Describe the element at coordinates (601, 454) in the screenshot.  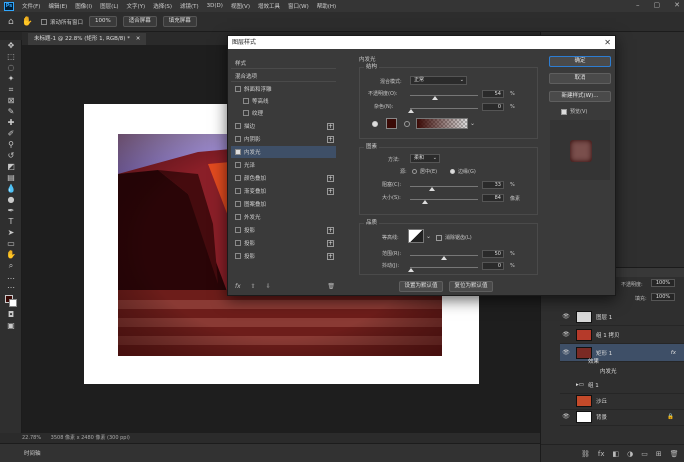
I see `fx-icon: fx` at that location.